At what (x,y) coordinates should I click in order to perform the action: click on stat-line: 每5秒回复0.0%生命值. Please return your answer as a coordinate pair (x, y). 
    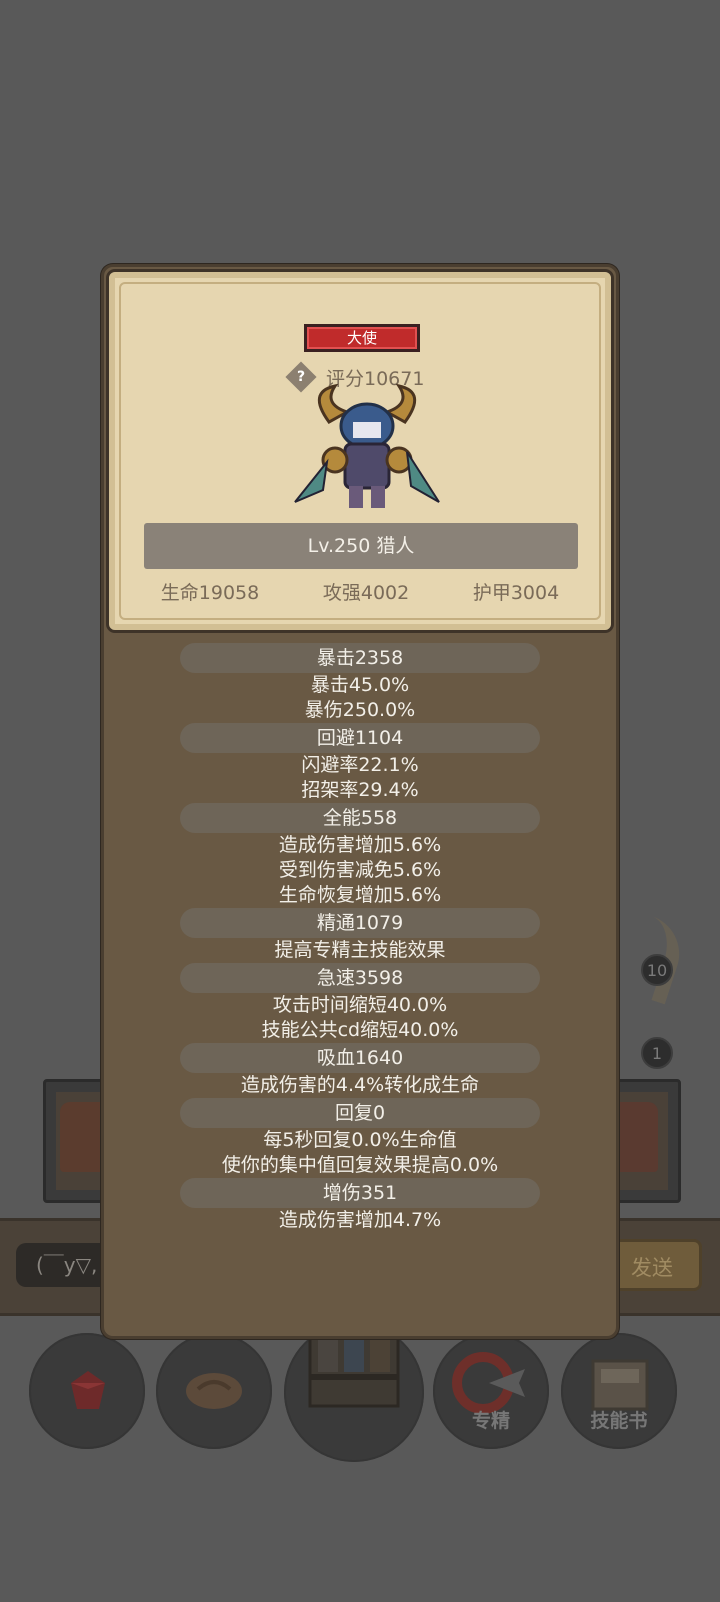
    Looking at the image, I should click on (360, 1140).